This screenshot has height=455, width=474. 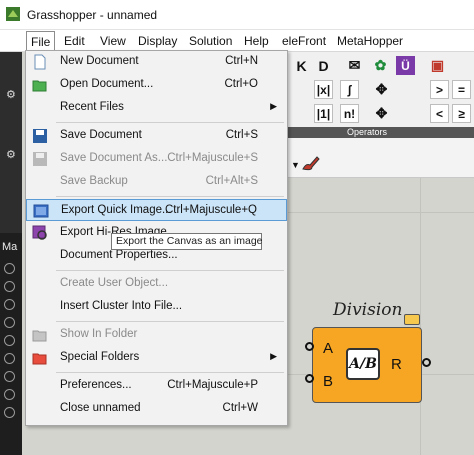 I want to click on export-image-icon, so click(x=41, y=211).